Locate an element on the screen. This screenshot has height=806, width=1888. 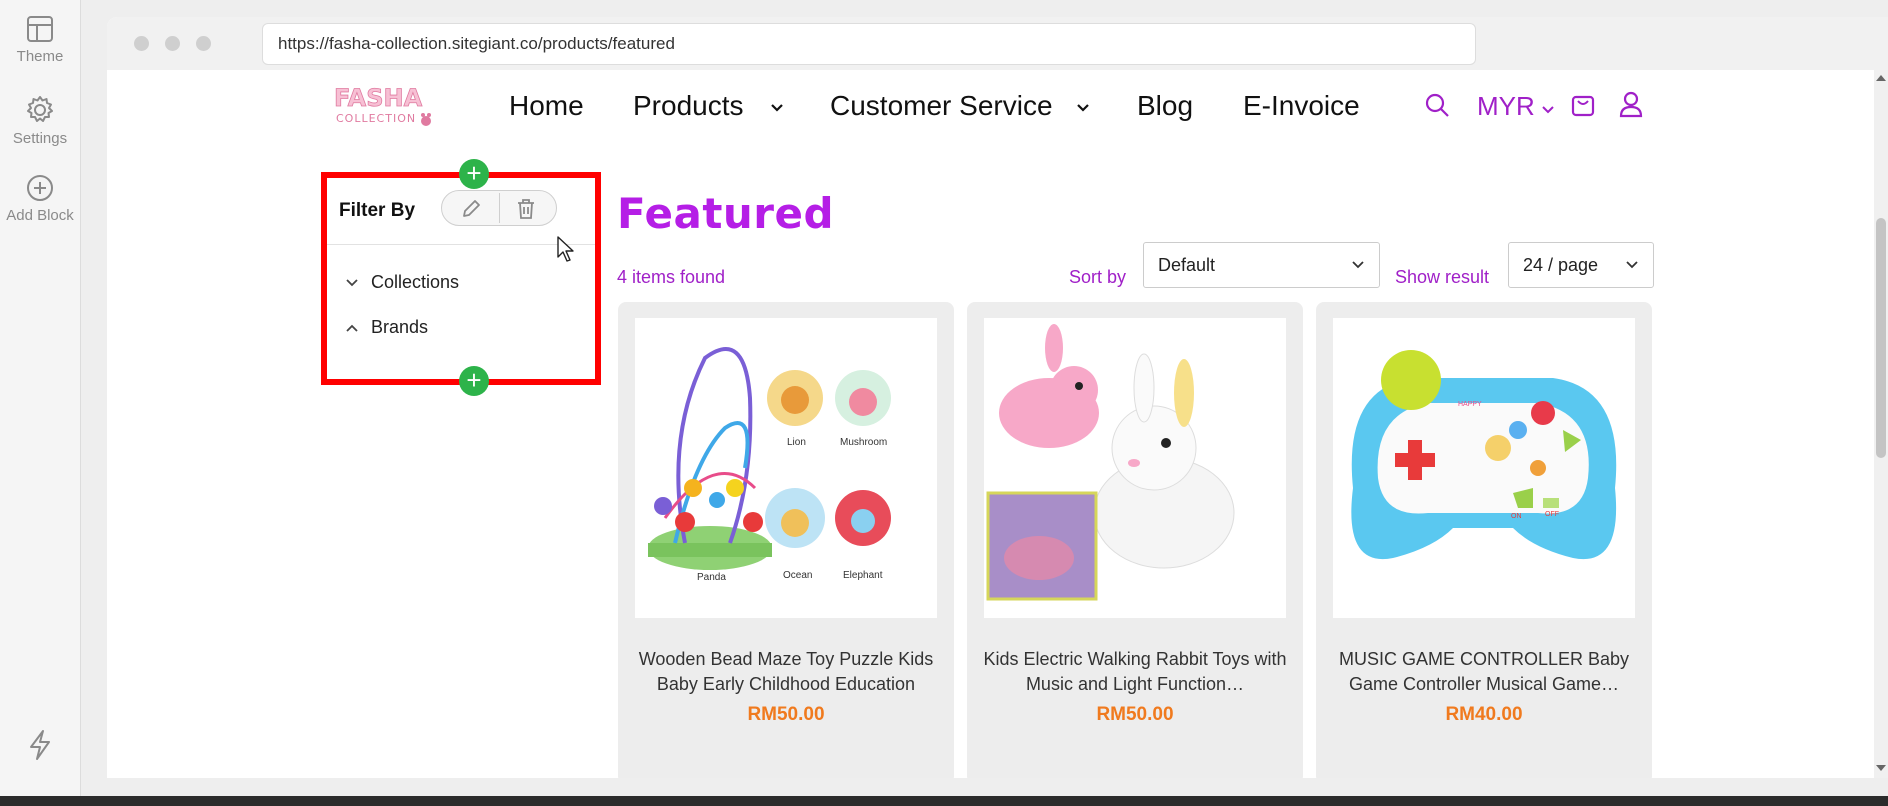
scroll-down-arrow is located at coordinates (1881, 768).